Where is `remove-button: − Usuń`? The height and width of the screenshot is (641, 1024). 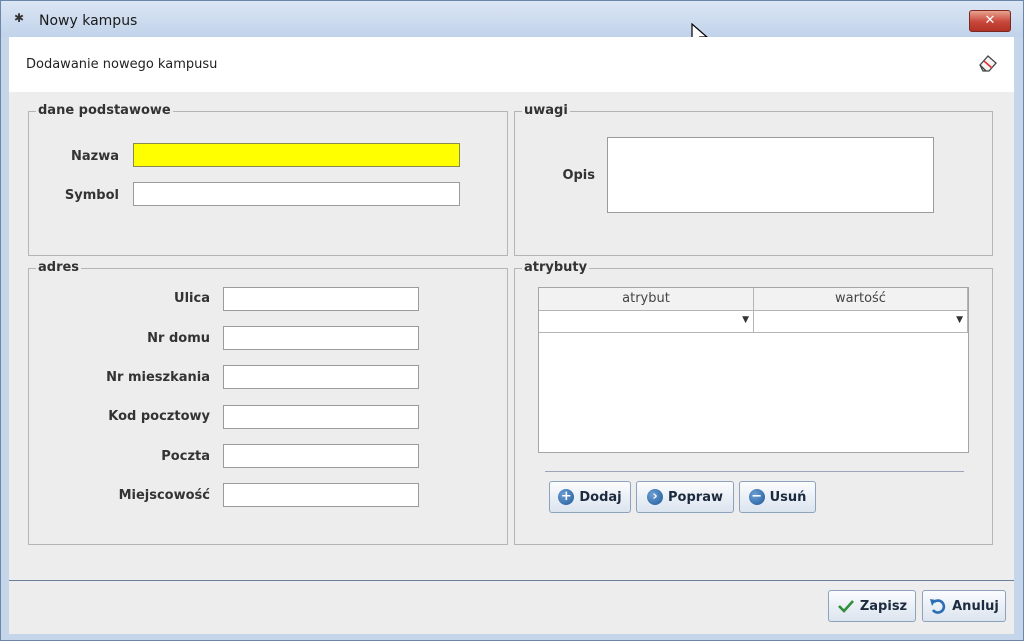 remove-button: − Usuń is located at coordinates (777, 497).